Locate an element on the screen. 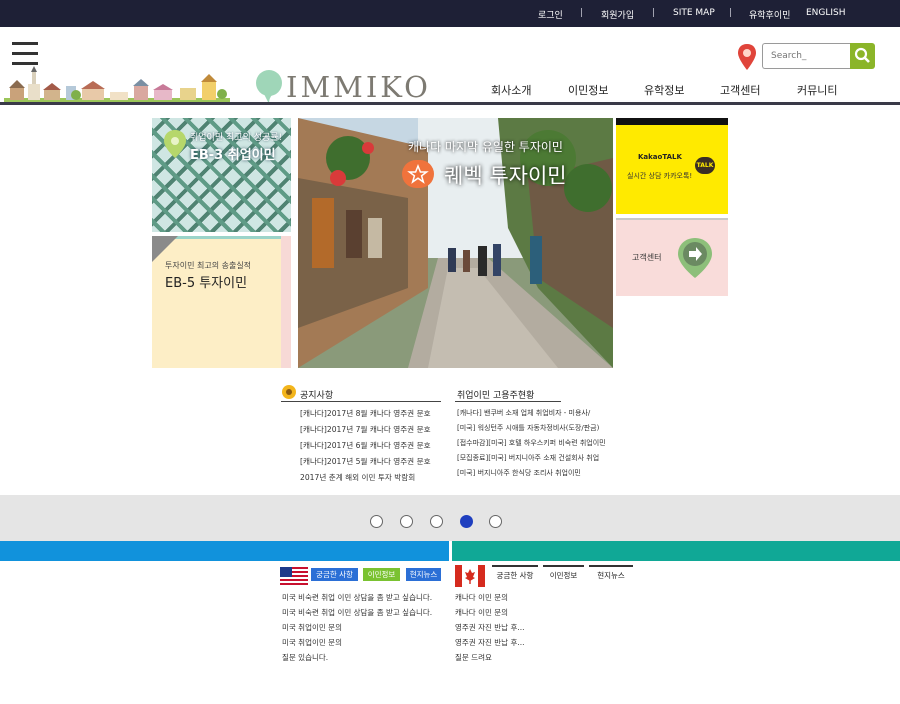 The height and width of the screenshot is (704, 900). employment-item: [모집종료][미국] 버지니아주 소재 건설회사 취업 is located at coordinates (528, 458).